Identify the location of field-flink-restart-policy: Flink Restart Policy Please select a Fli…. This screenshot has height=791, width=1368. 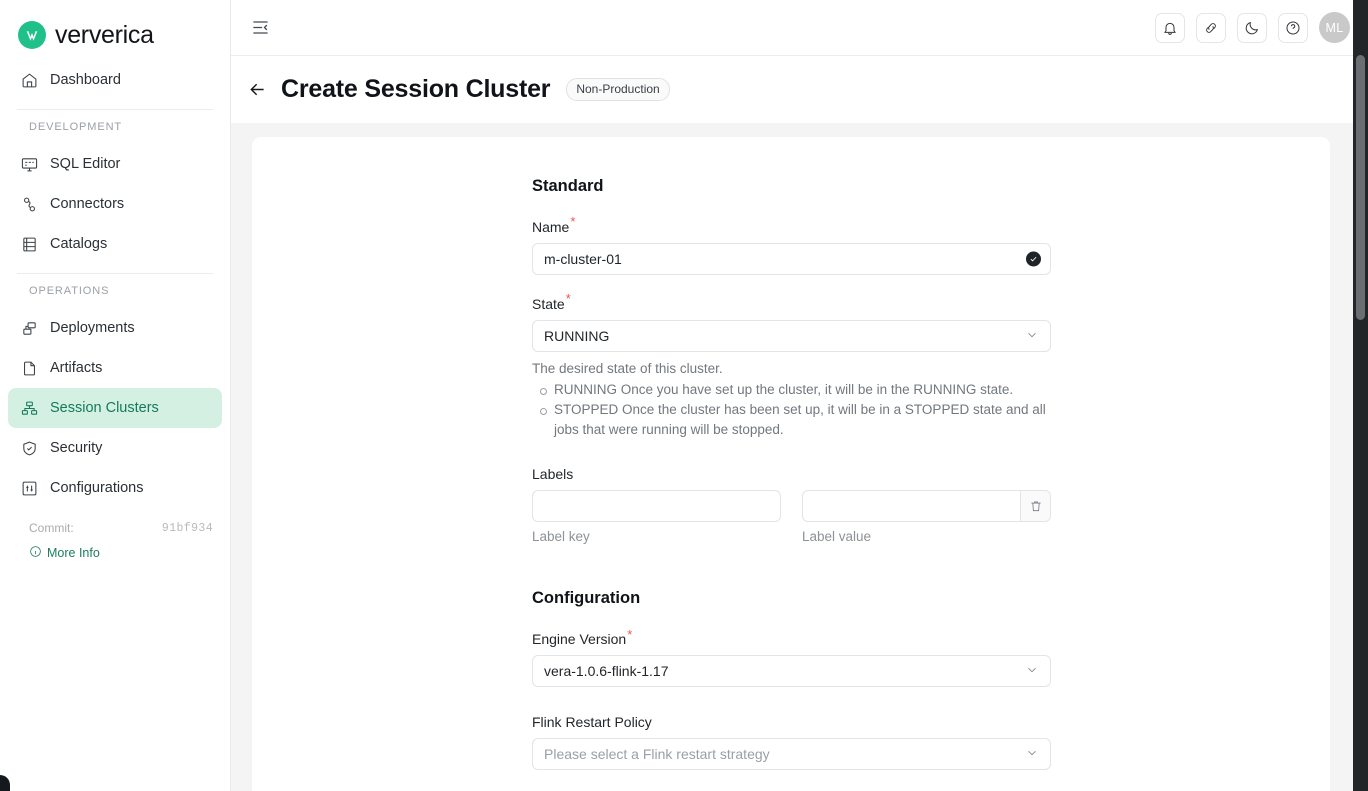
(791, 742).